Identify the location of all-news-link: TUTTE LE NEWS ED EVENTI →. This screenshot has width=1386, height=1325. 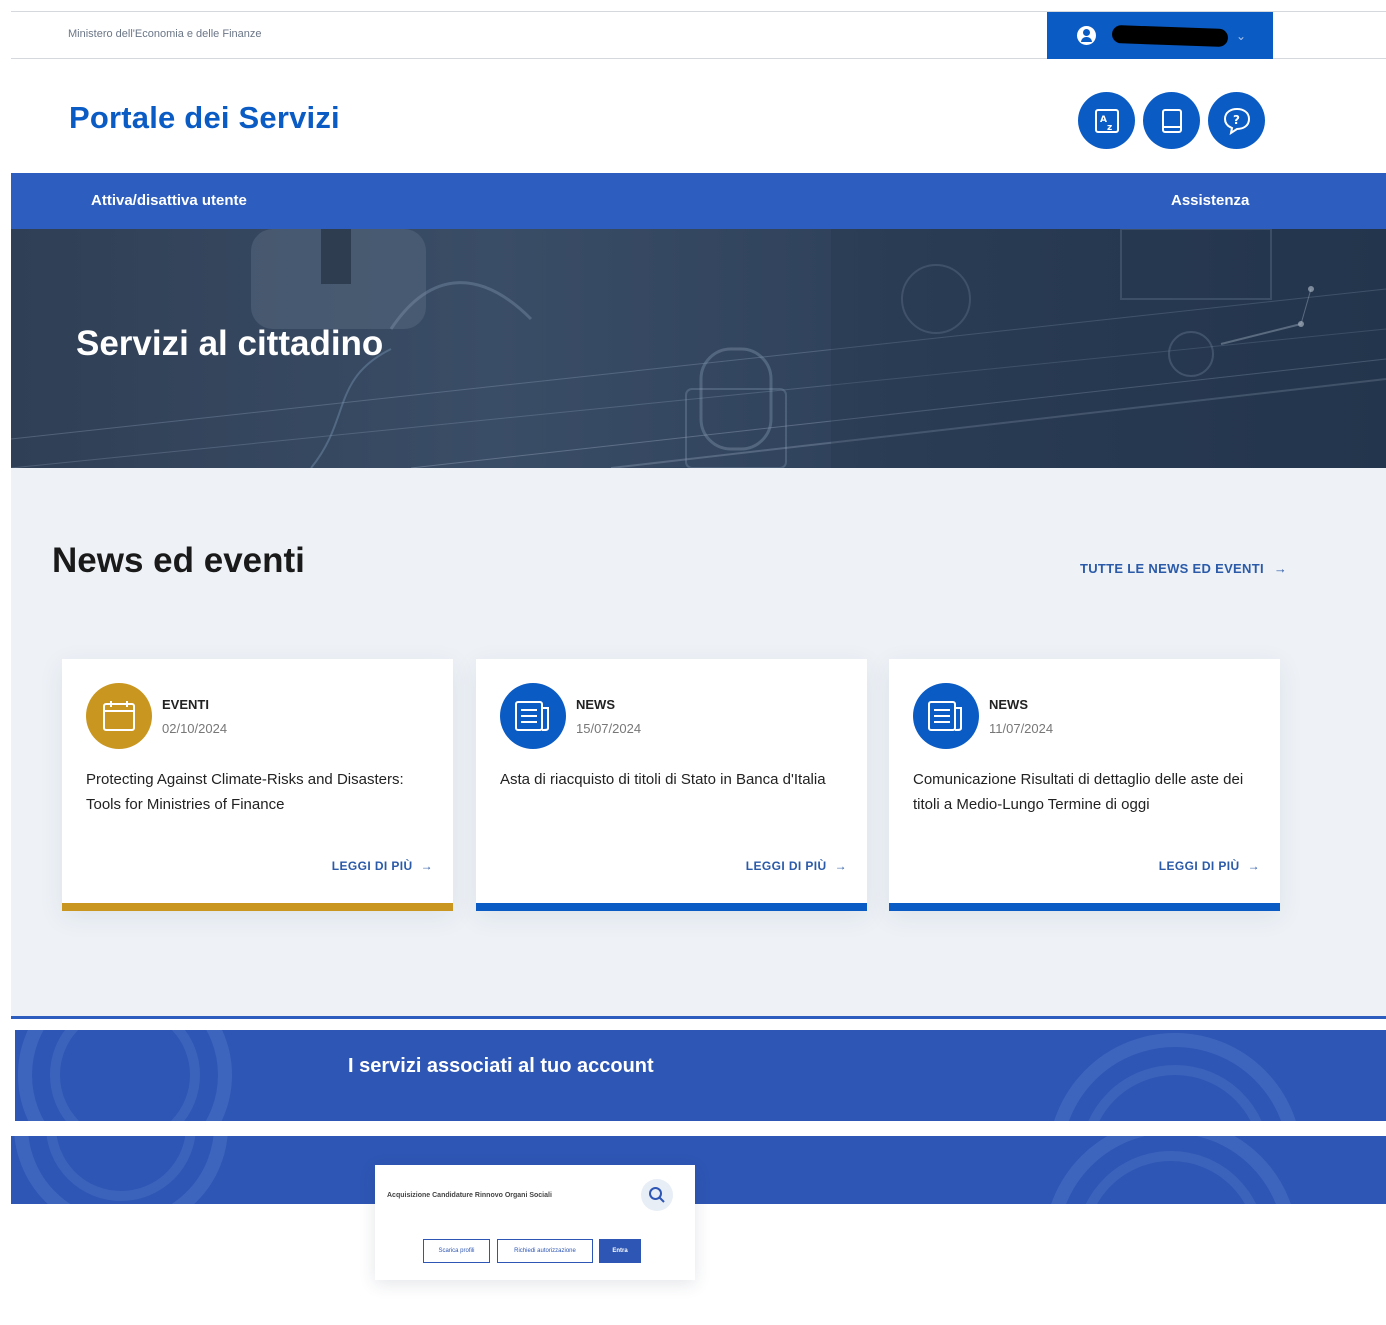
(1183, 568).